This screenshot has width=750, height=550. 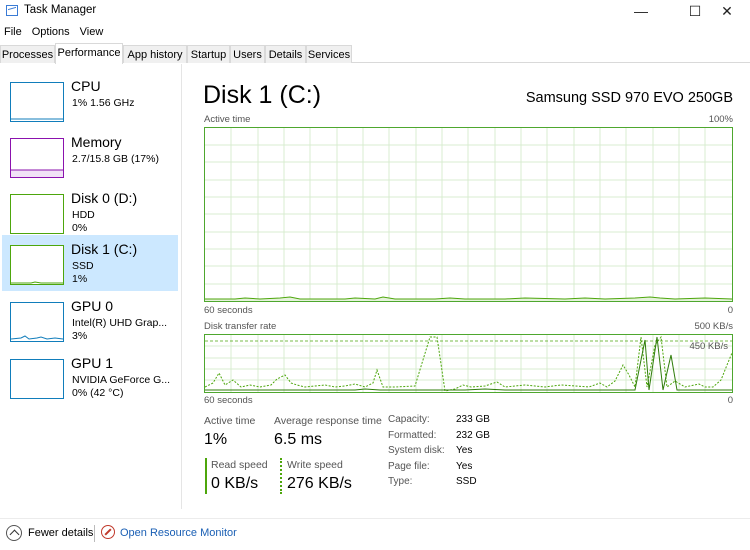 What do you see at coordinates (37, 158) in the screenshot?
I see `memory-thumbnail-graph` at bounding box center [37, 158].